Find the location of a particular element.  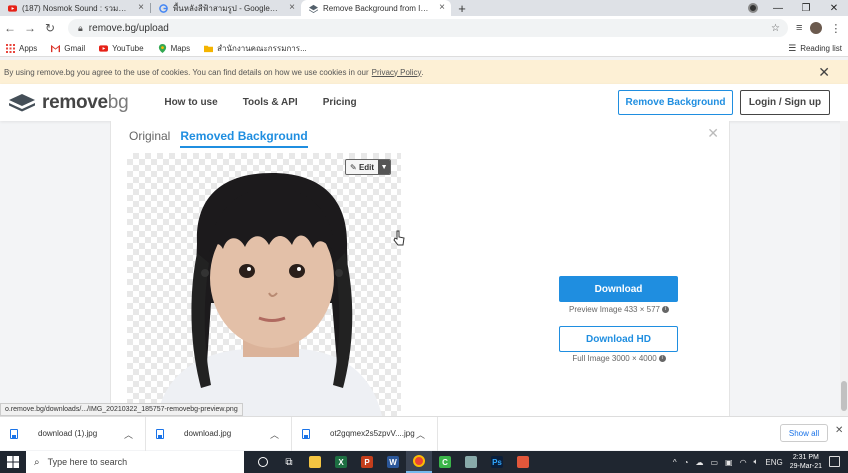

network-icon: ◔ is located at coordinates (686, 462).